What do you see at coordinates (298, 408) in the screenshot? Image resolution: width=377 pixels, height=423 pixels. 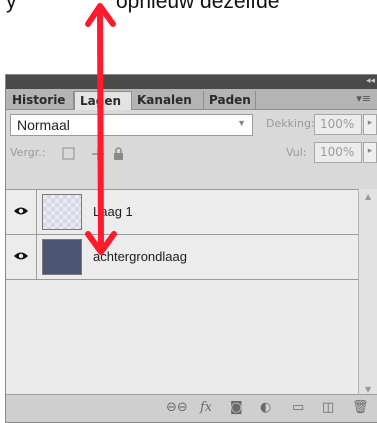 I see `folder-icon: ▭` at bounding box center [298, 408].